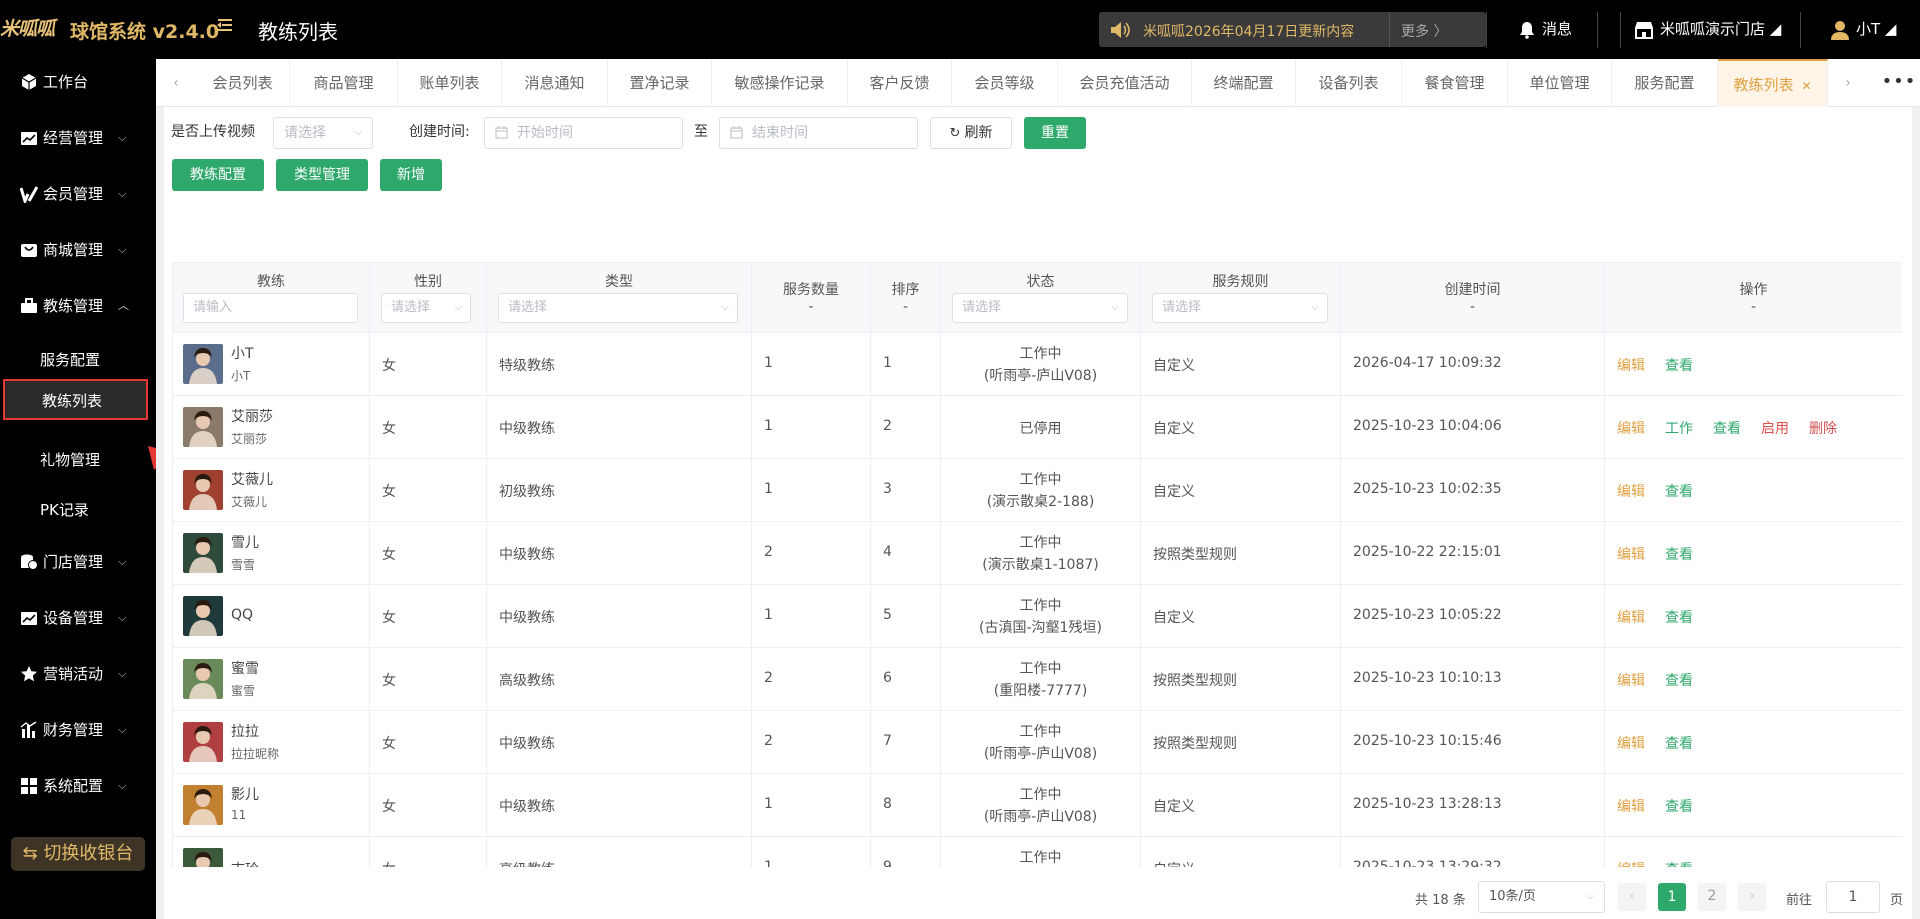 This screenshot has width=1920, height=919. I want to click on tab-member-level: 会员等级, so click(1005, 83).